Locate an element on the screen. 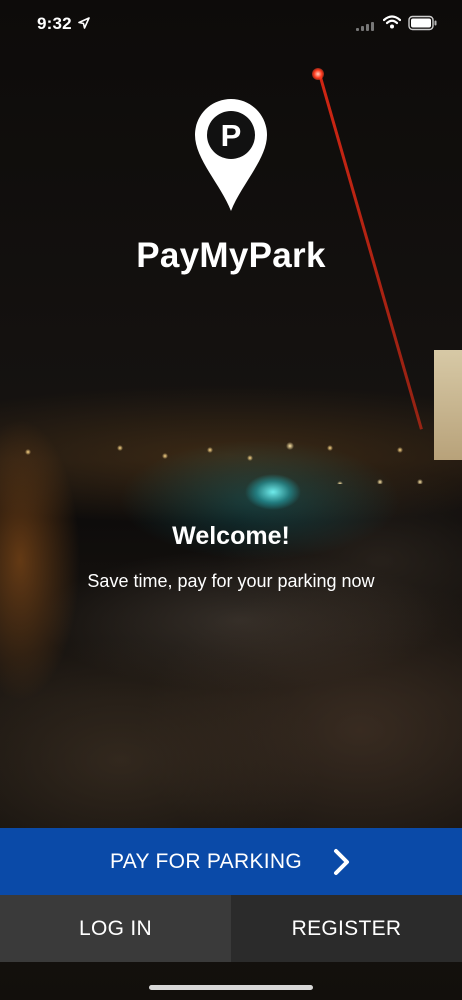  status-bar: 9:32 is located at coordinates (231, 25).